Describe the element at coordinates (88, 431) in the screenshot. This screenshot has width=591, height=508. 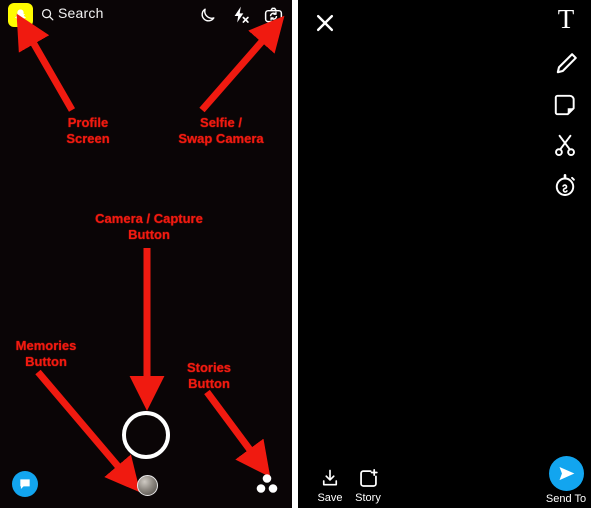
I see `arrow-memories` at that location.